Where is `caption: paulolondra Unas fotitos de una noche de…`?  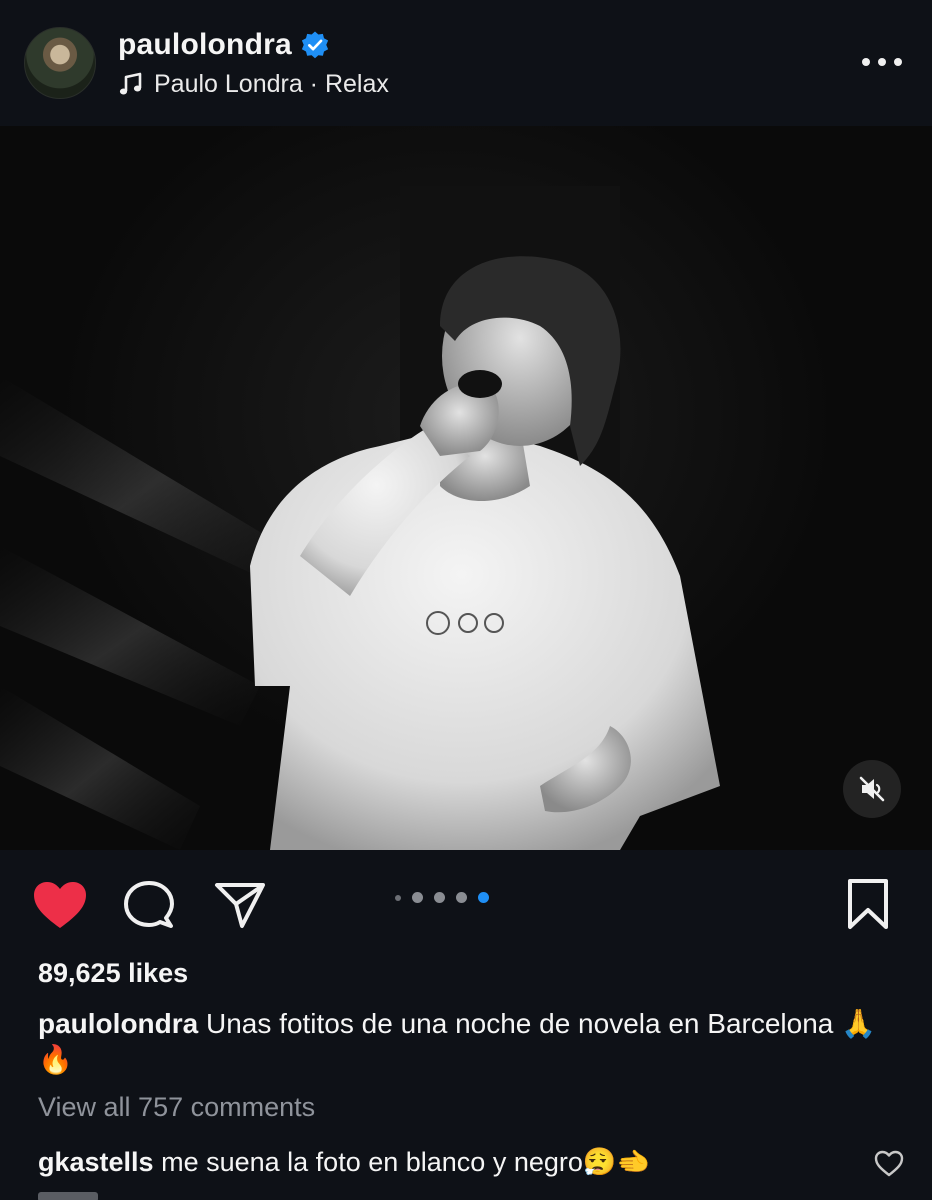
caption: paulolondra Unas fotitos de una noche de… is located at coordinates (468, 1042).